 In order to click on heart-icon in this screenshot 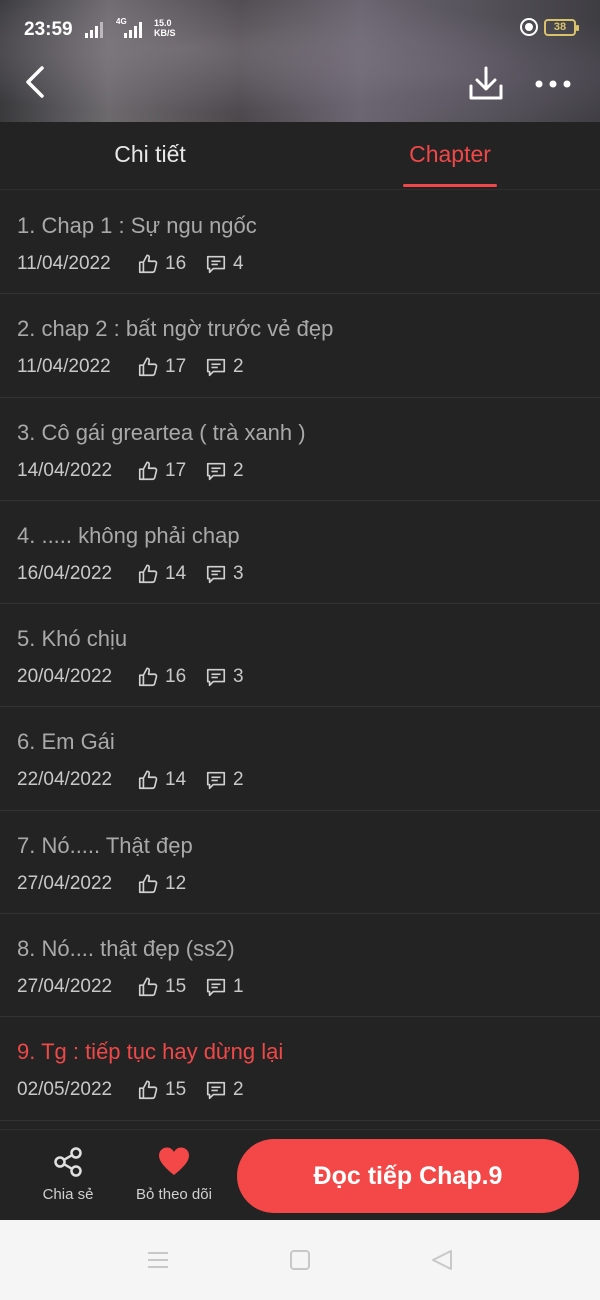, I will do `click(174, 1161)`.